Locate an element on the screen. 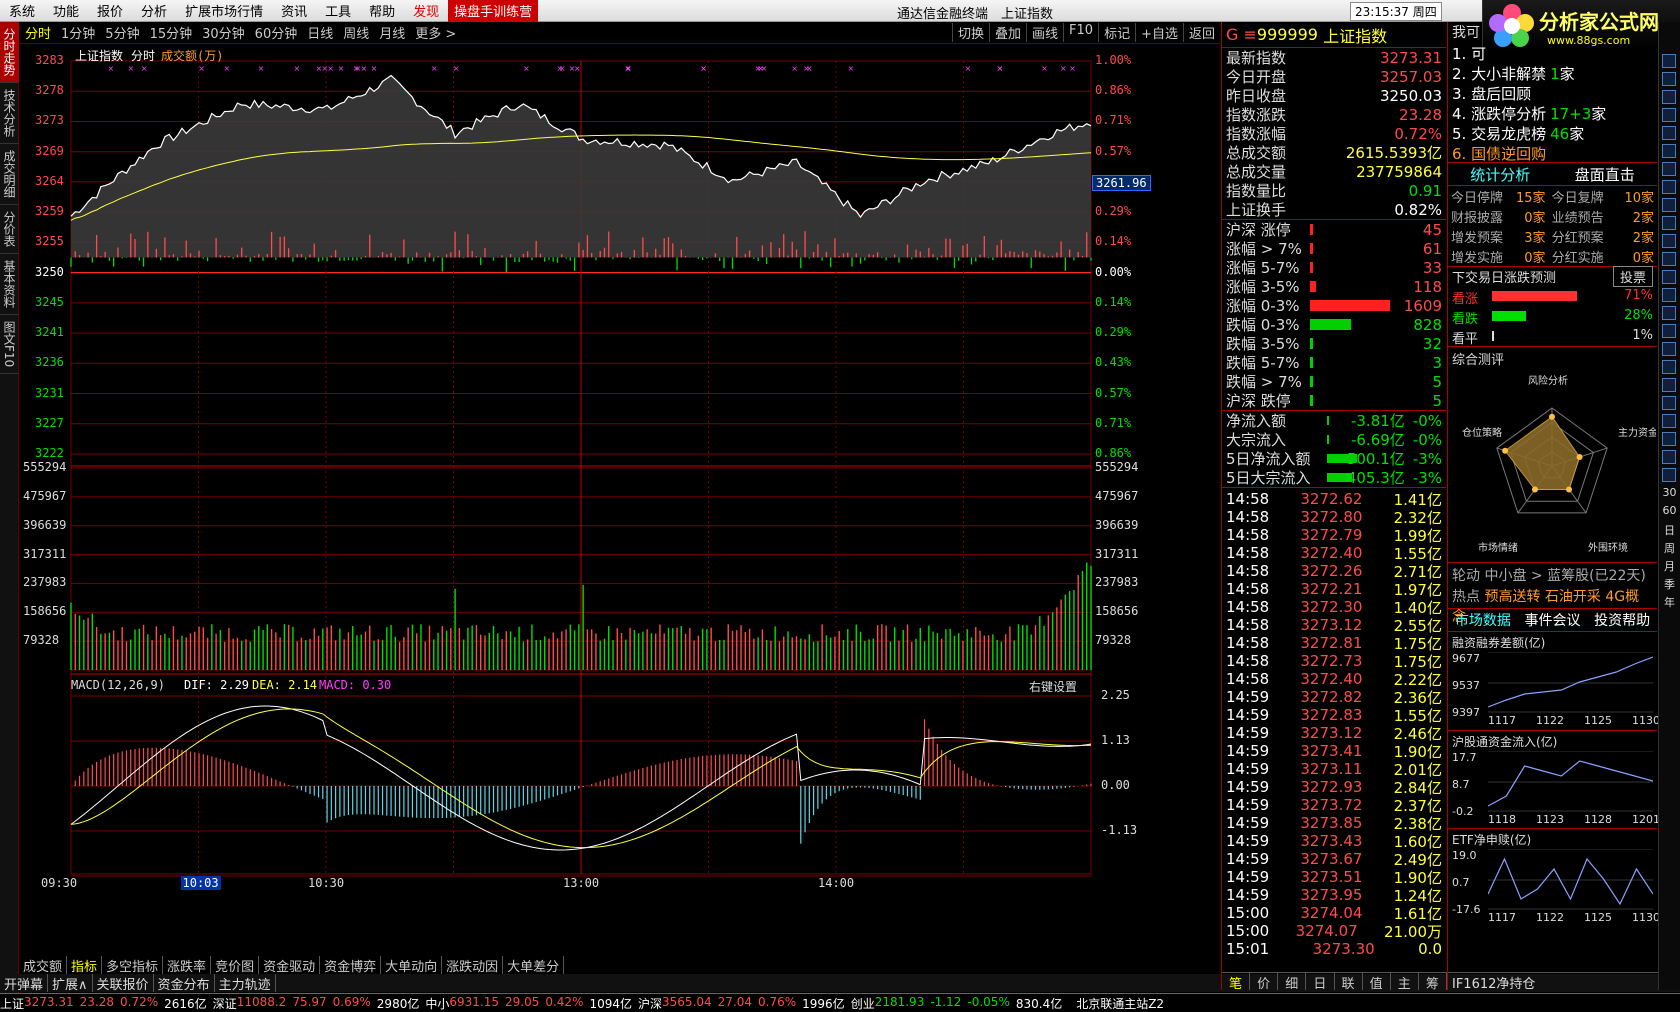 This screenshot has height=1012, width=1680. menu-system: 系统 is located at coordinates (22, 10).